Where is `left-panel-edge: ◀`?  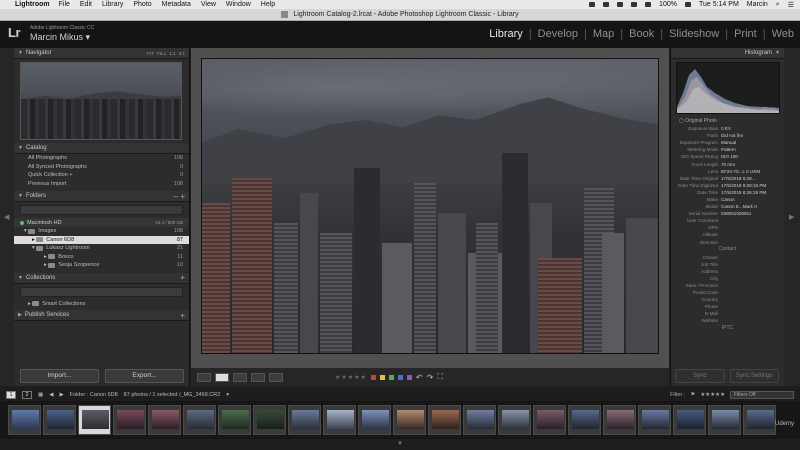
left-panel-edge: ◀ is located at coordinates (7, 217).